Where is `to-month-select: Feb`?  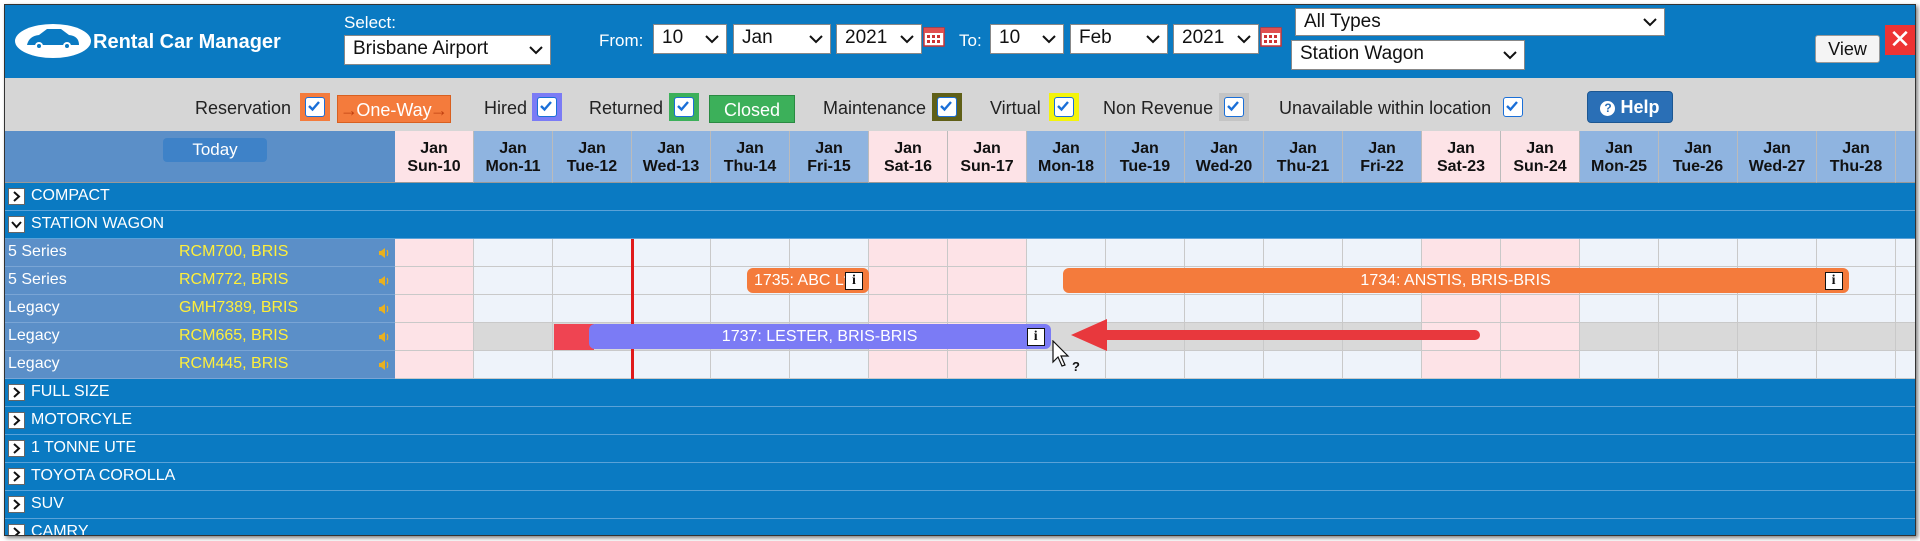
to-month-select: Feb is located at coordinates (1119, 39).